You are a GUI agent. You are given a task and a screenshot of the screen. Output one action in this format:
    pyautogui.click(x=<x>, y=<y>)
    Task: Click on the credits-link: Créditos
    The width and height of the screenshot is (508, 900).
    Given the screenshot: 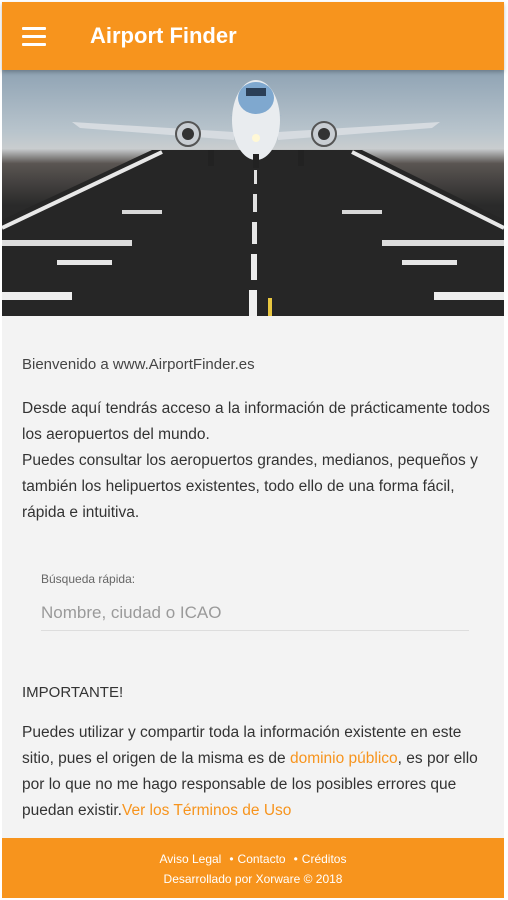 What is the action you would take?
    pyautogui.click(x=324, y=859)
    